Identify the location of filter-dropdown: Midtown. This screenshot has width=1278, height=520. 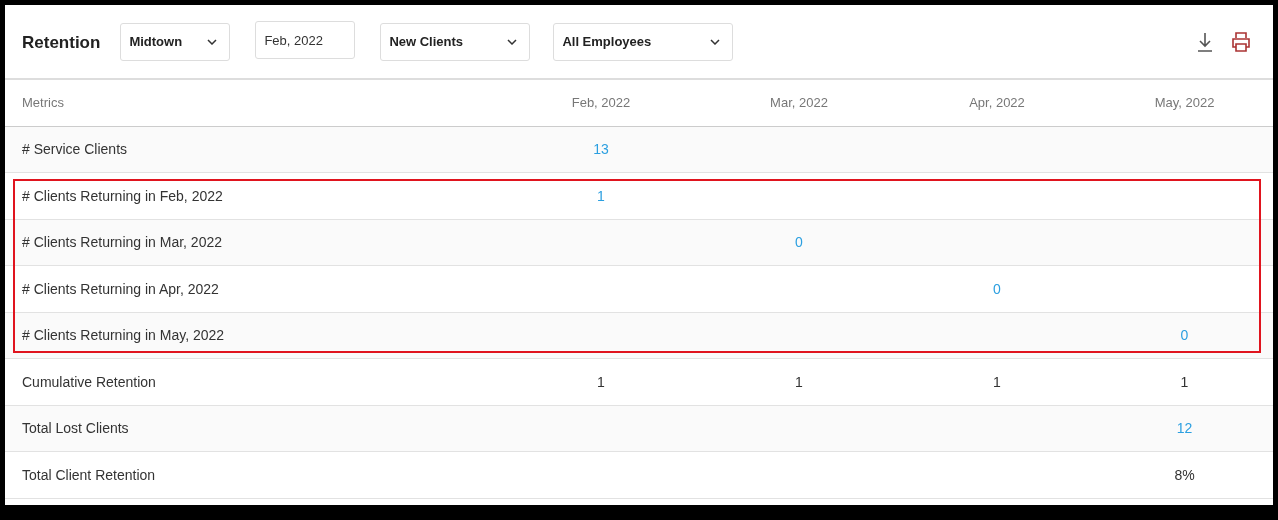
(175, 41).